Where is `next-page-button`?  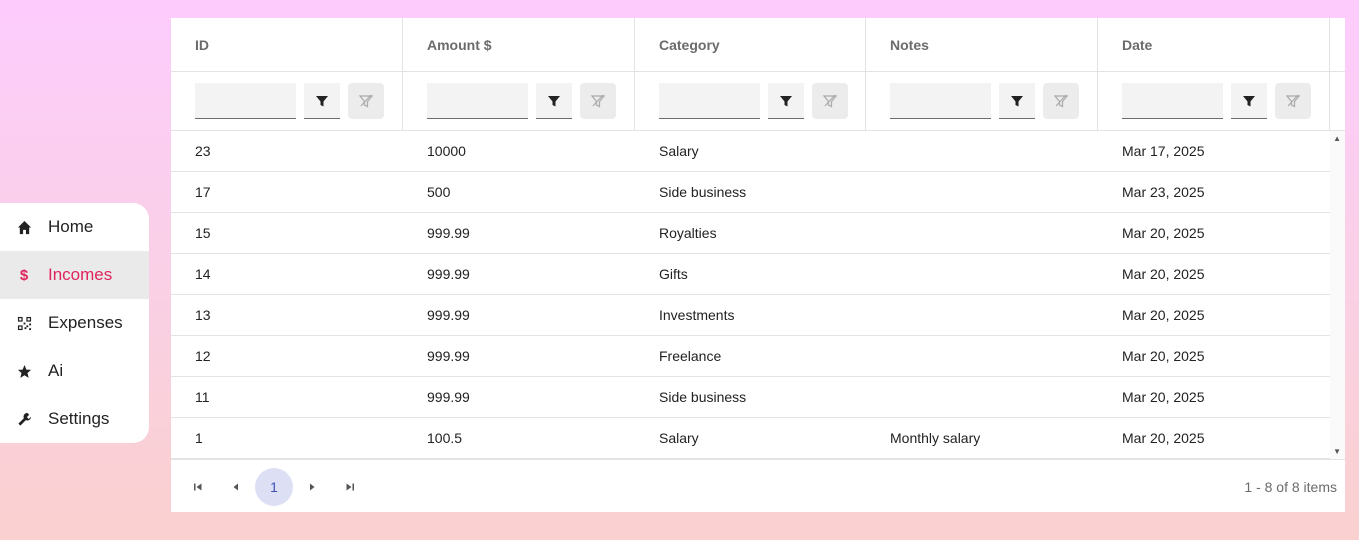
next-page-button is located at coordinates (312, 487).